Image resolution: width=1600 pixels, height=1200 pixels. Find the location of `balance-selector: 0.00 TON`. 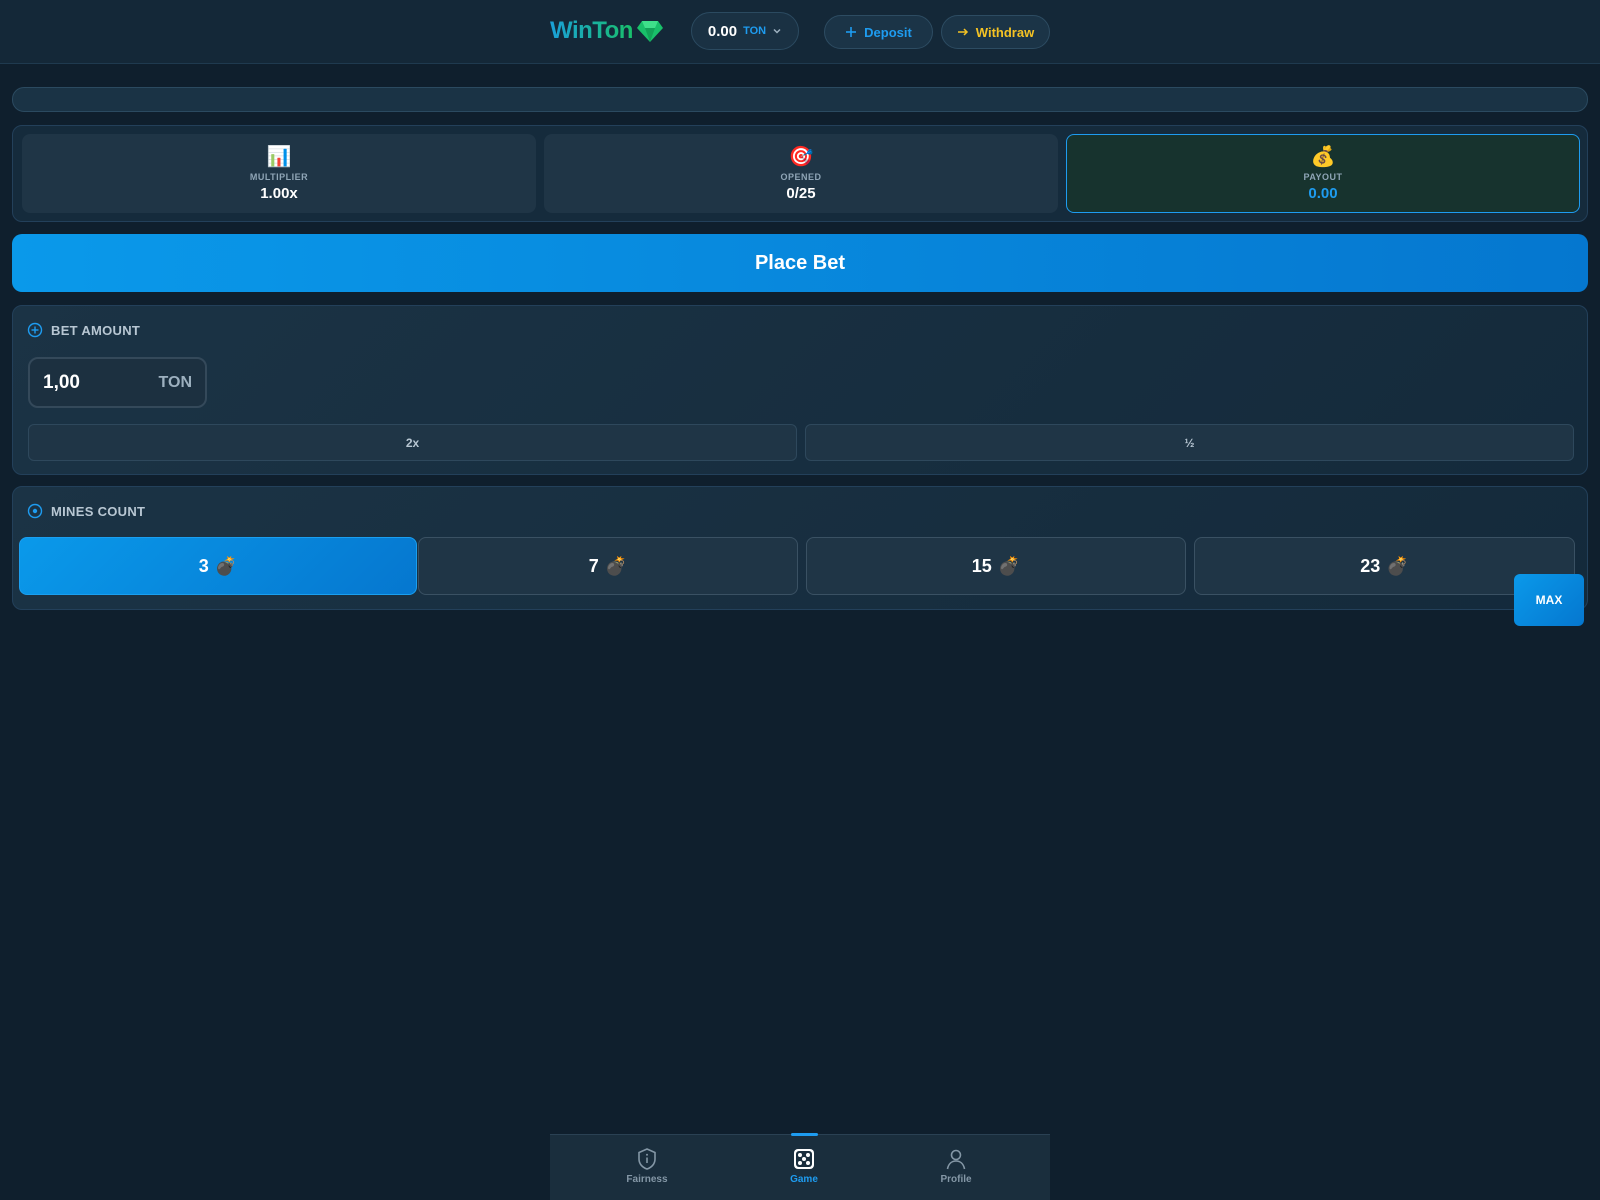

balance-selector: 0.00 TON is located at coordinates (745, 31).